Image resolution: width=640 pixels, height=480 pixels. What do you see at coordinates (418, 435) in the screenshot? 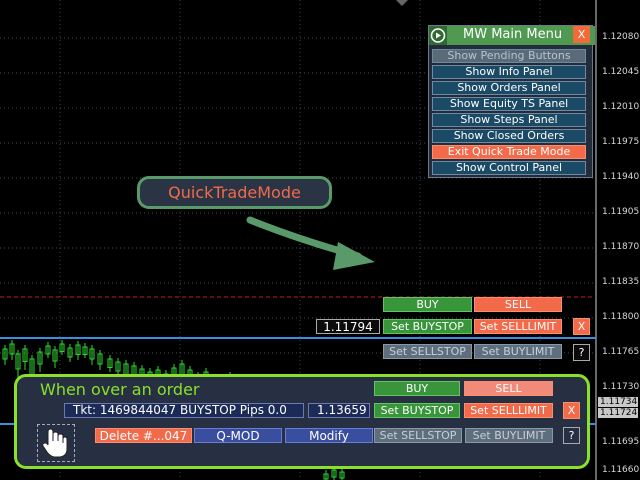
I see `order-set-sellstop-button: Set SELLSTOP` at bounding box center [418, 435].